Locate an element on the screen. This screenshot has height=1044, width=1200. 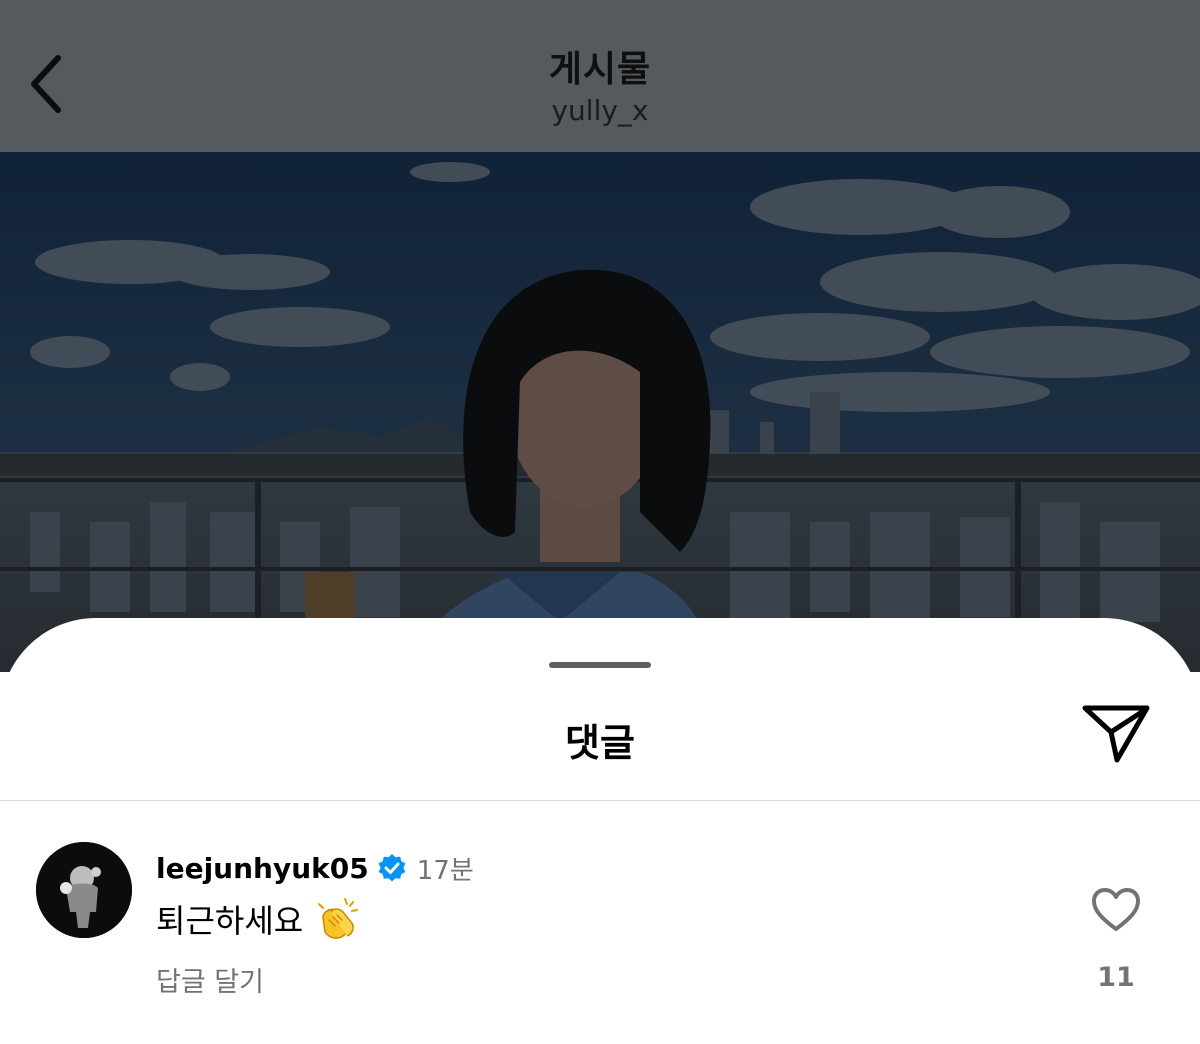
share-button is located at coordinates (1116, 733).